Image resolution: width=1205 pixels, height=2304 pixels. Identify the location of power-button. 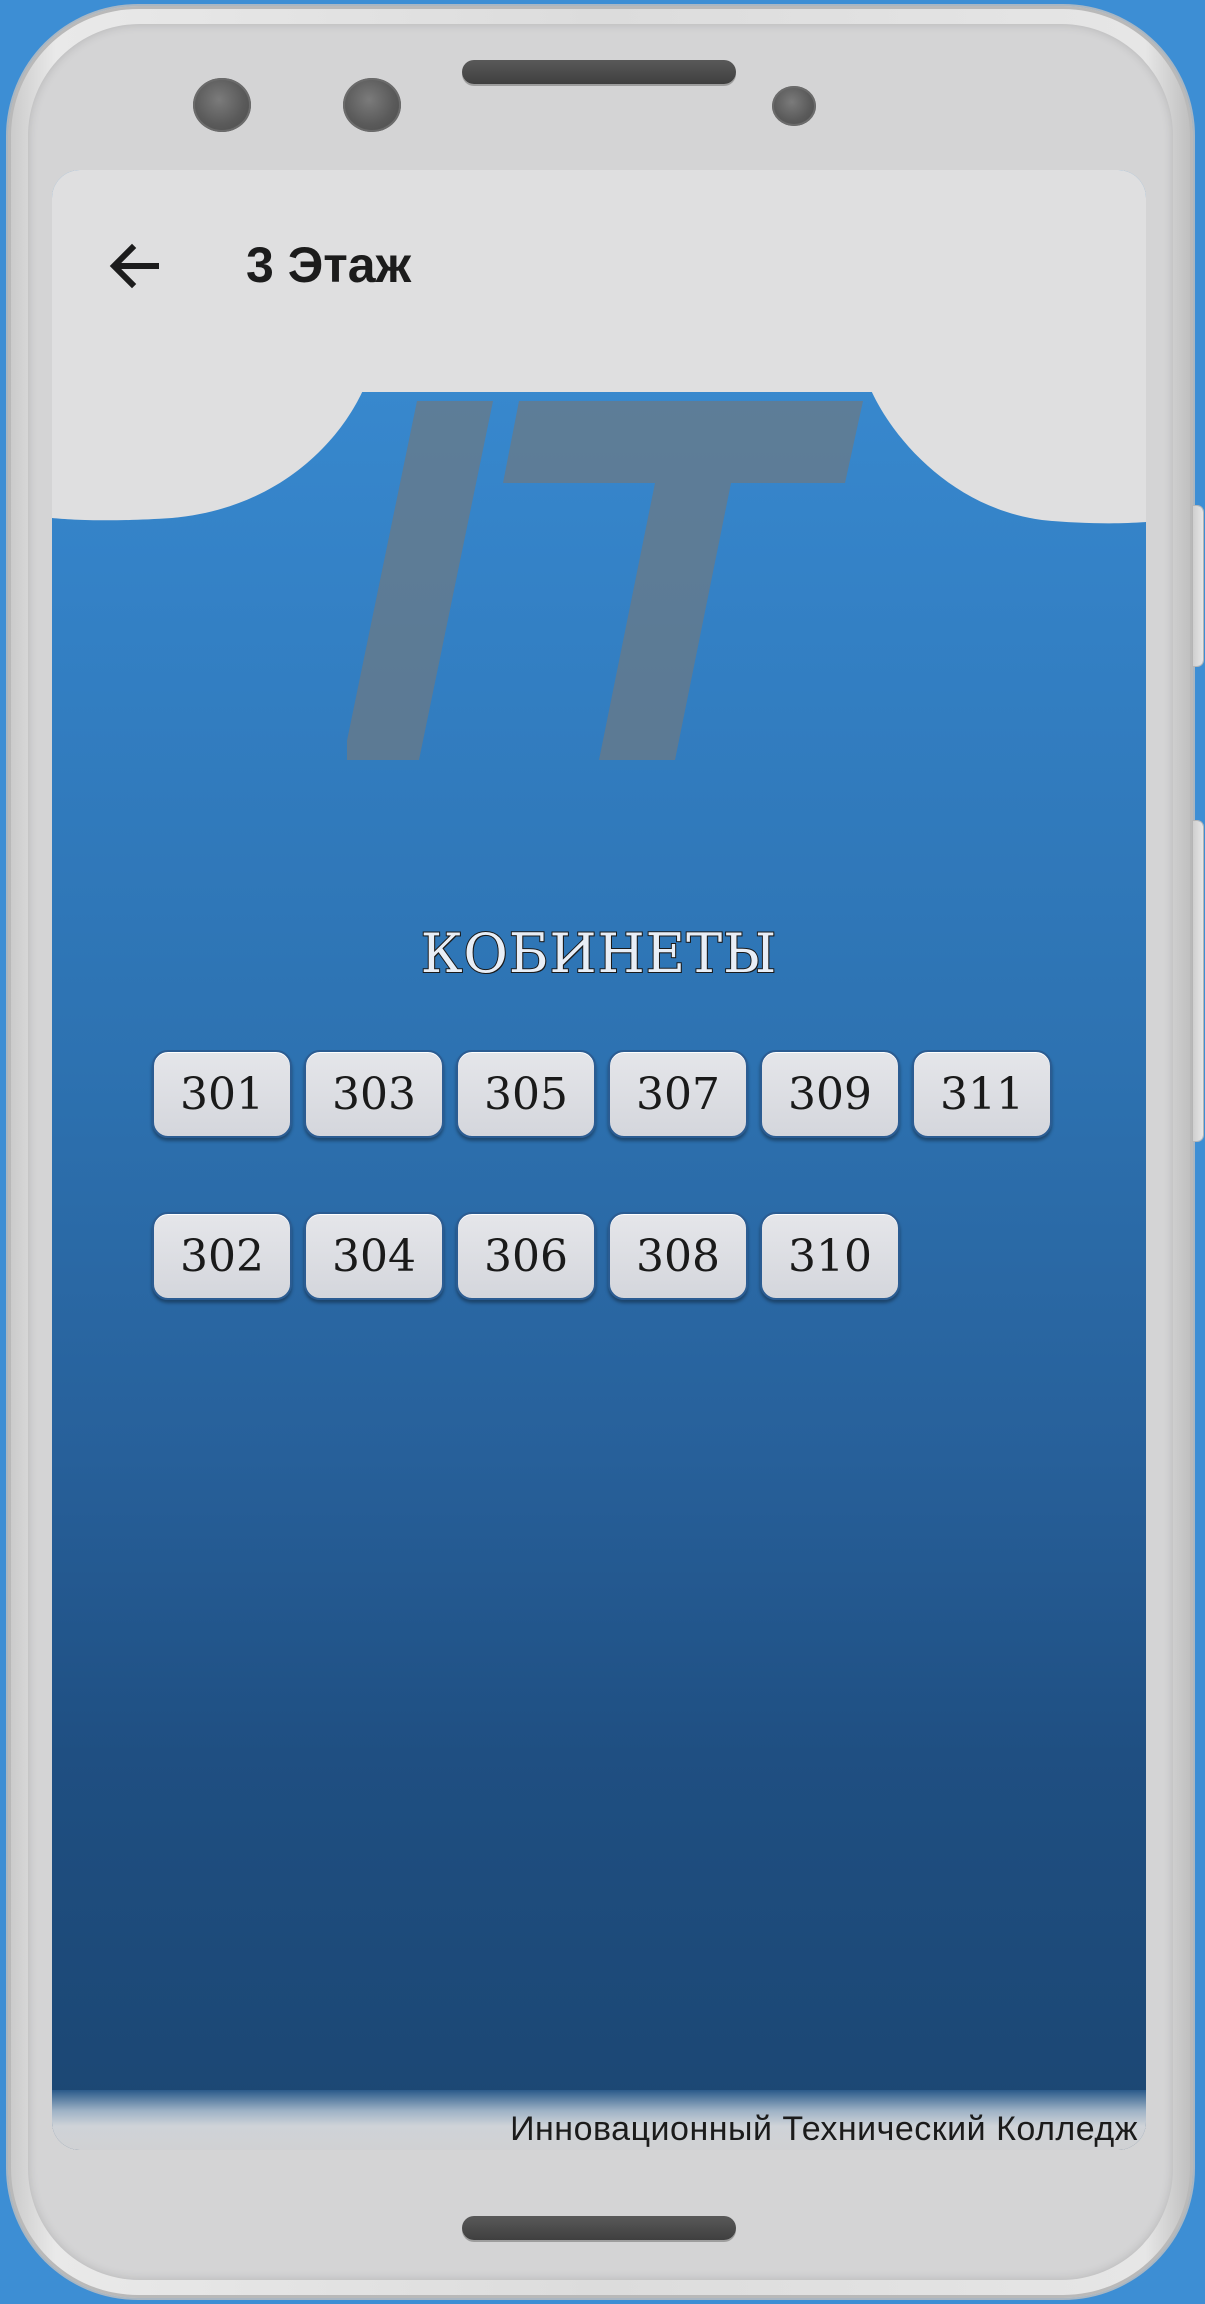
(1198, 586).